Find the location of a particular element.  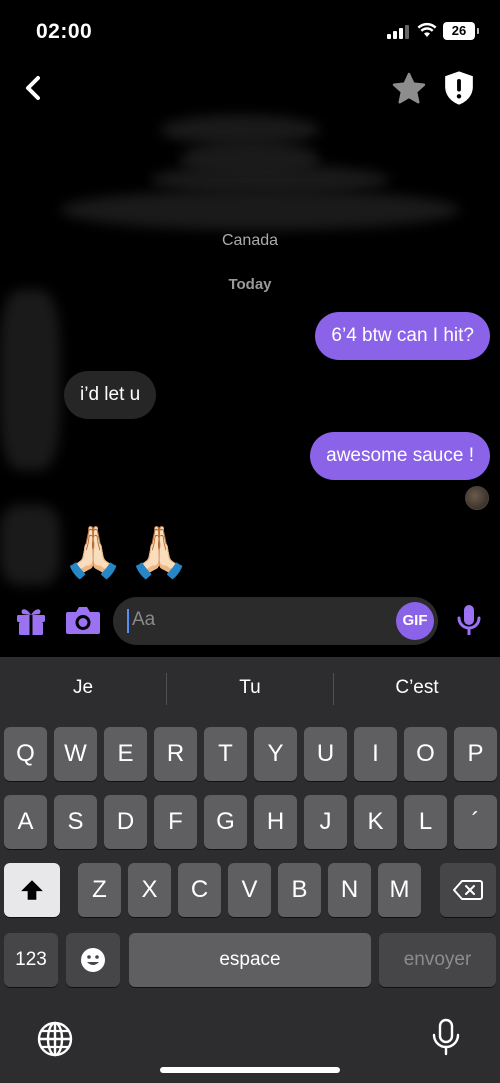

message-input: Aa GIF is located at coordinates (275, 621).